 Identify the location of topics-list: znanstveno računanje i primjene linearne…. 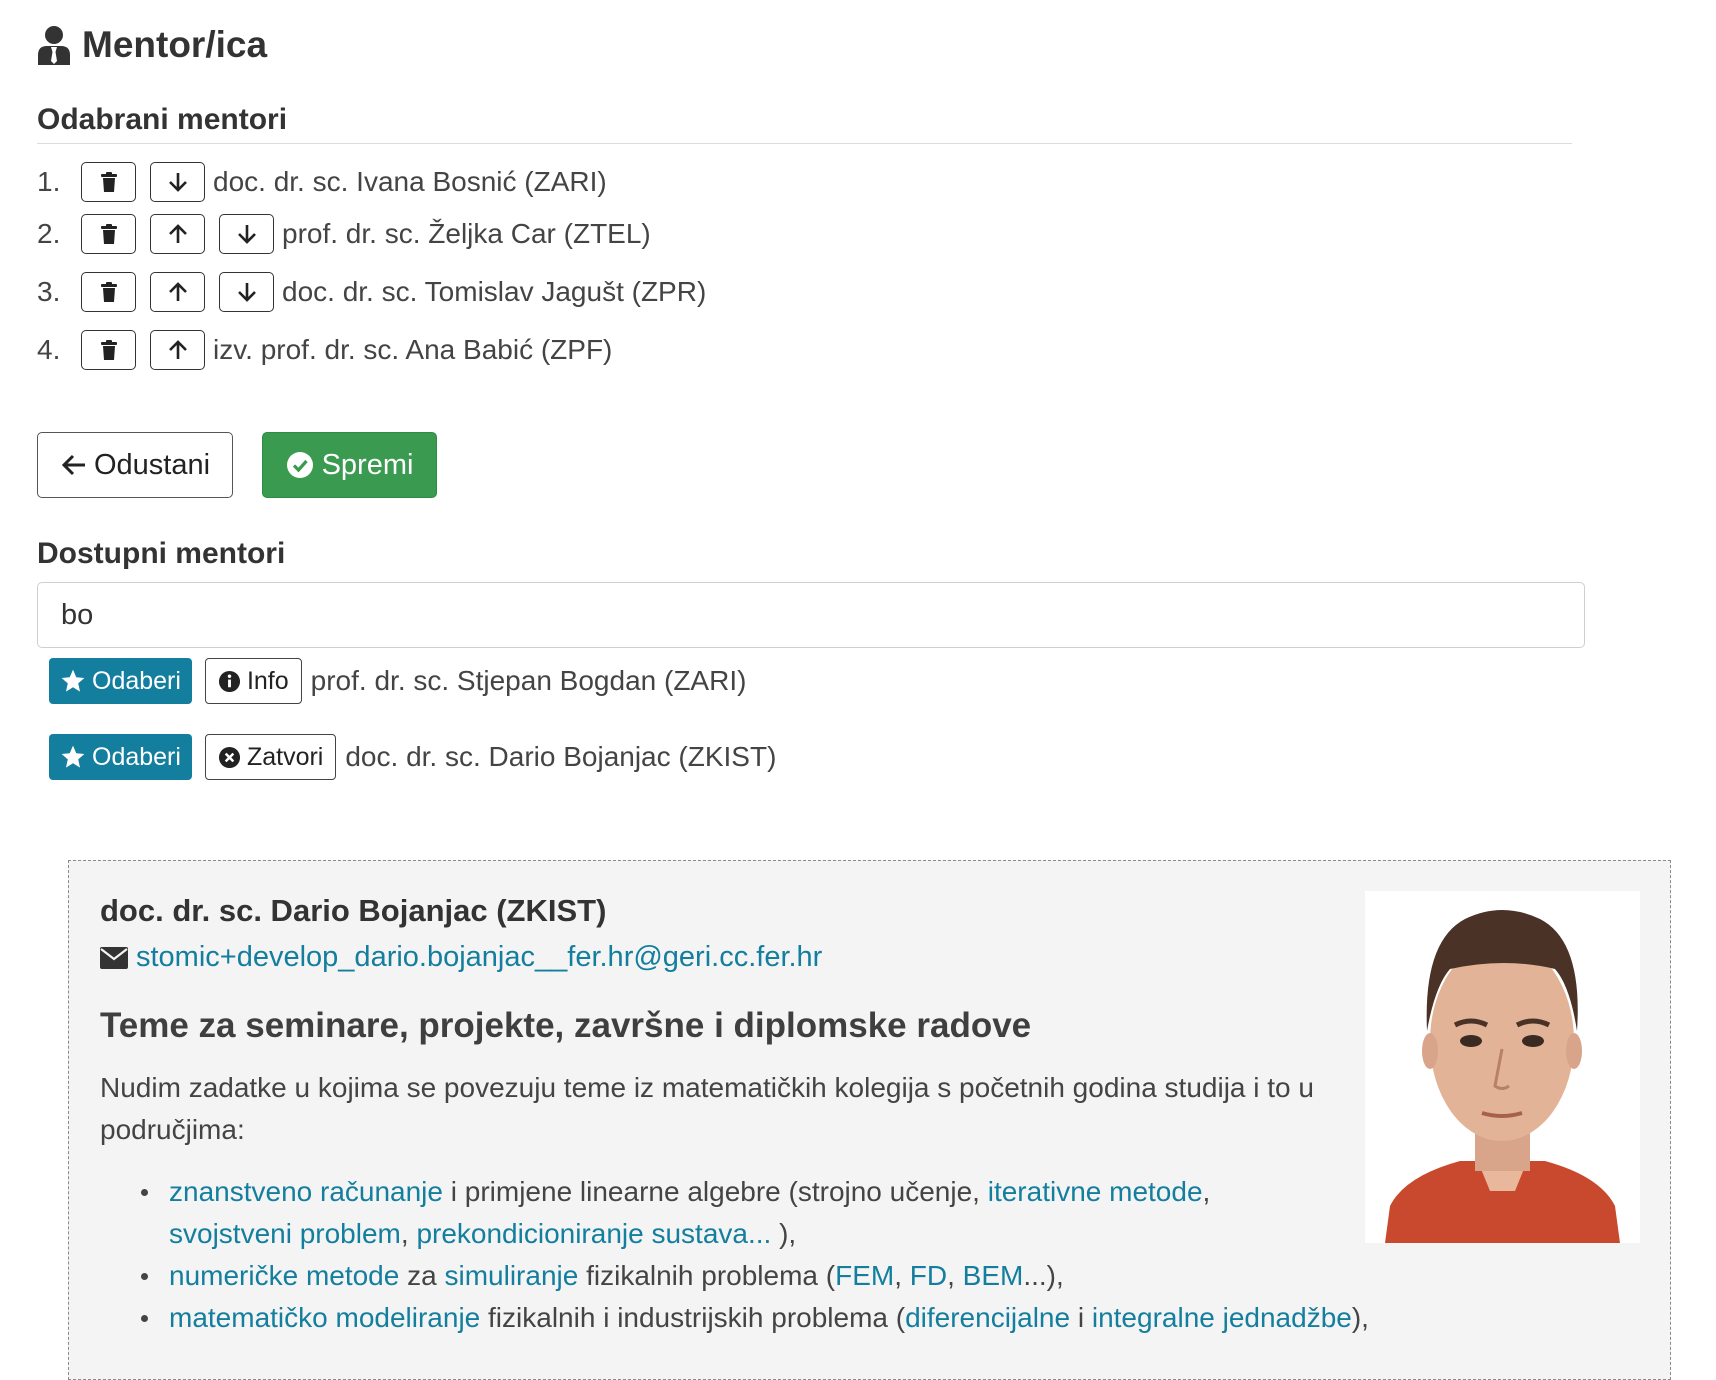
(836, 1255).